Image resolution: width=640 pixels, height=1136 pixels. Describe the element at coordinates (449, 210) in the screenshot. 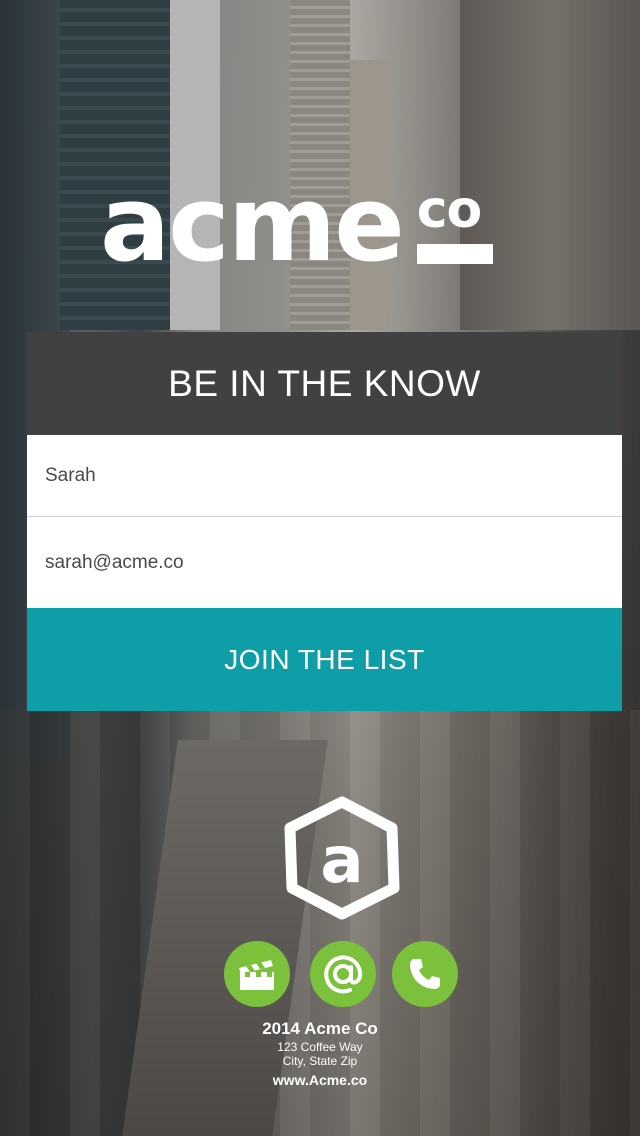

I see `logo-suffix-text: co` at that location.